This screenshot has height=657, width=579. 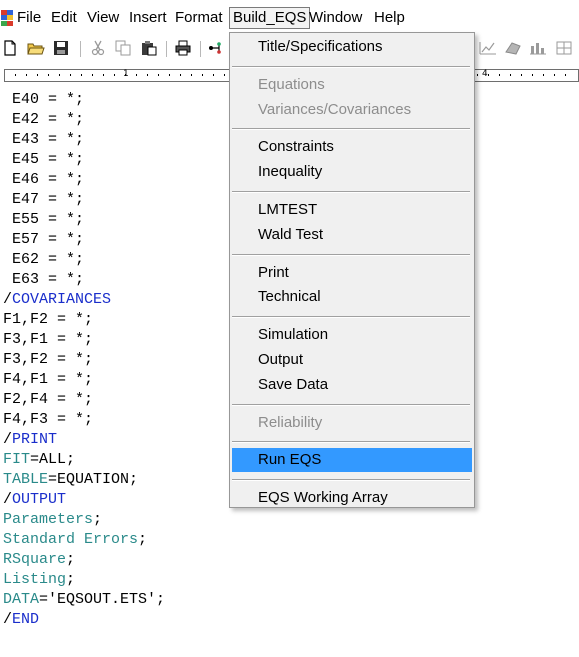 I want to click on menu-item-lmtest: LMTEST, so click(x=352, y=210).